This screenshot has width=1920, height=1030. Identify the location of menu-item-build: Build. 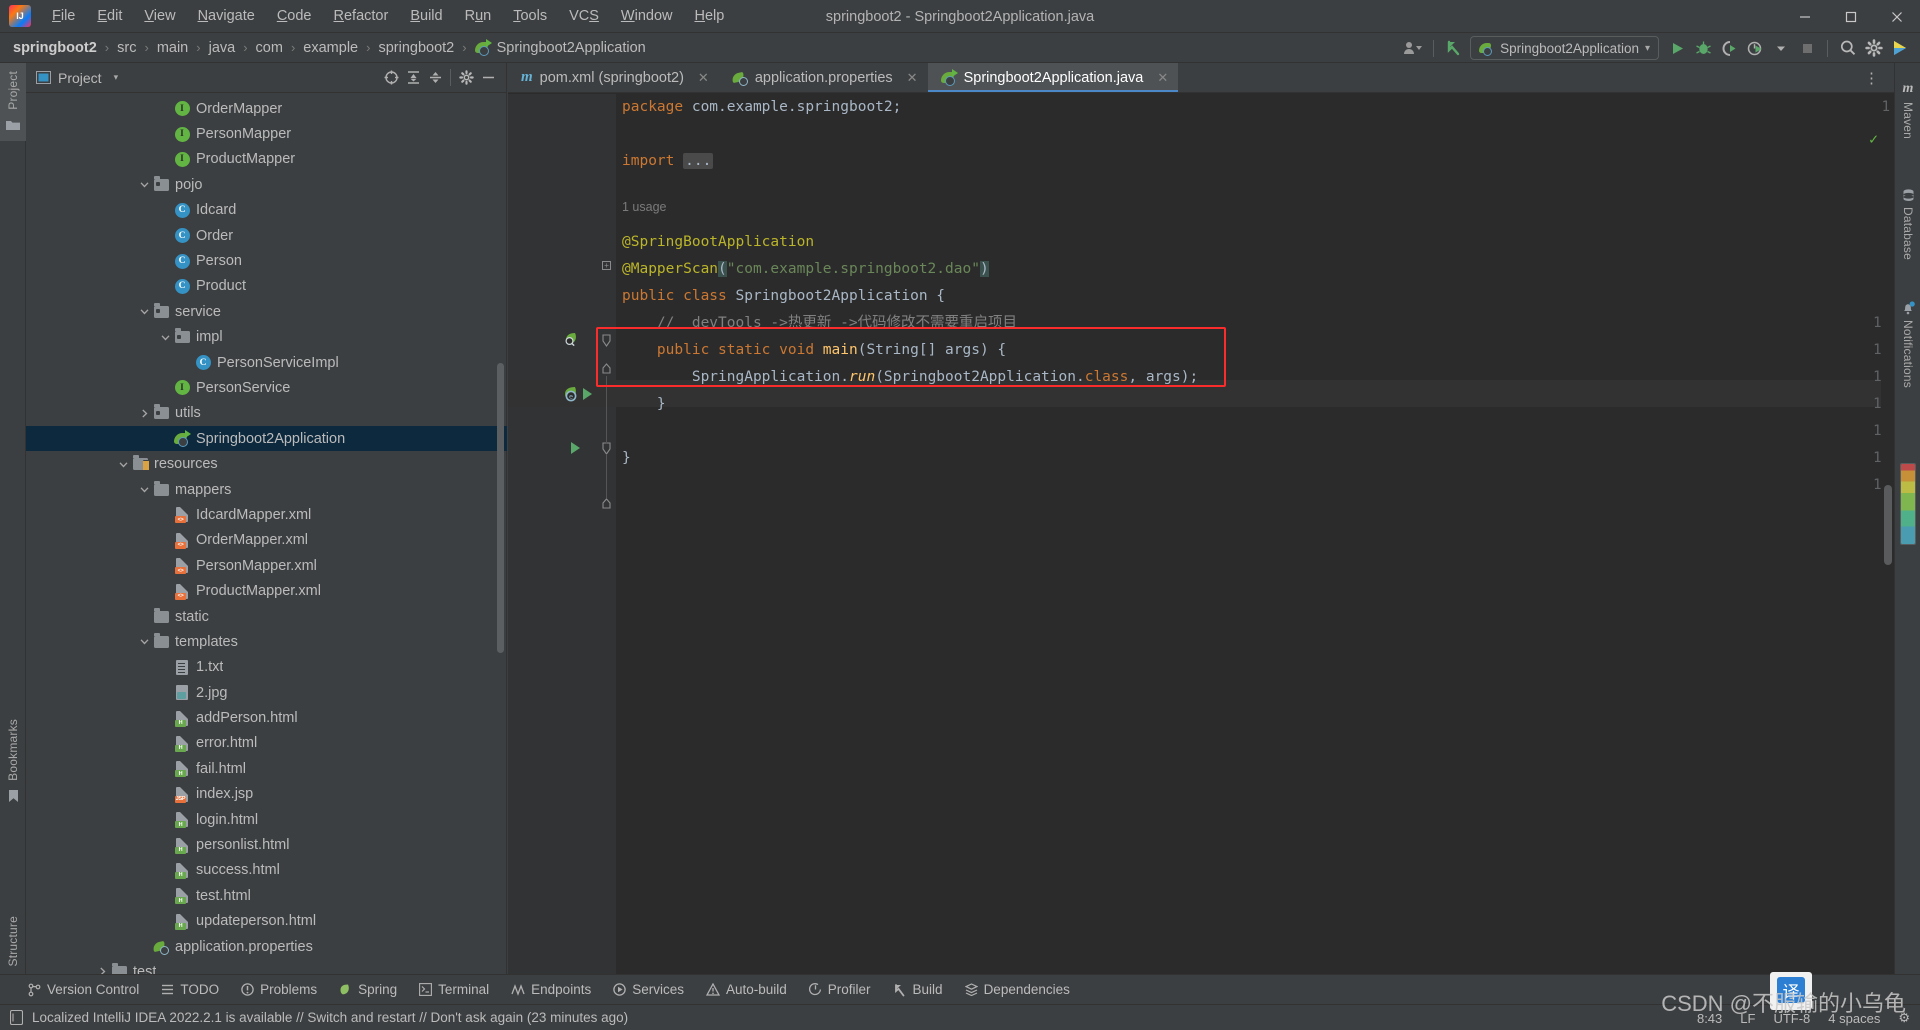
(426, 16).